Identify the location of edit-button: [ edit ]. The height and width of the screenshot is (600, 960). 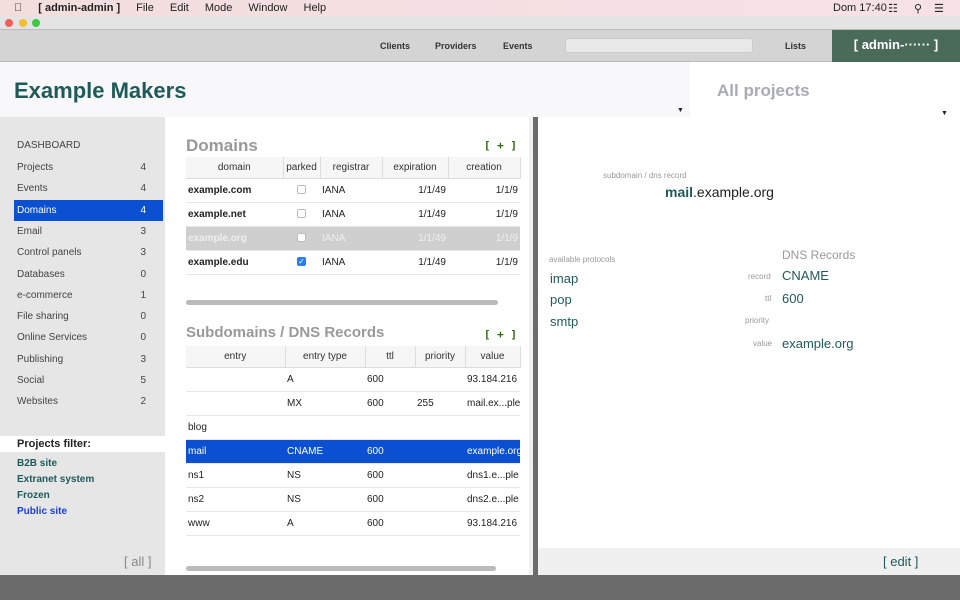
(900, 561).